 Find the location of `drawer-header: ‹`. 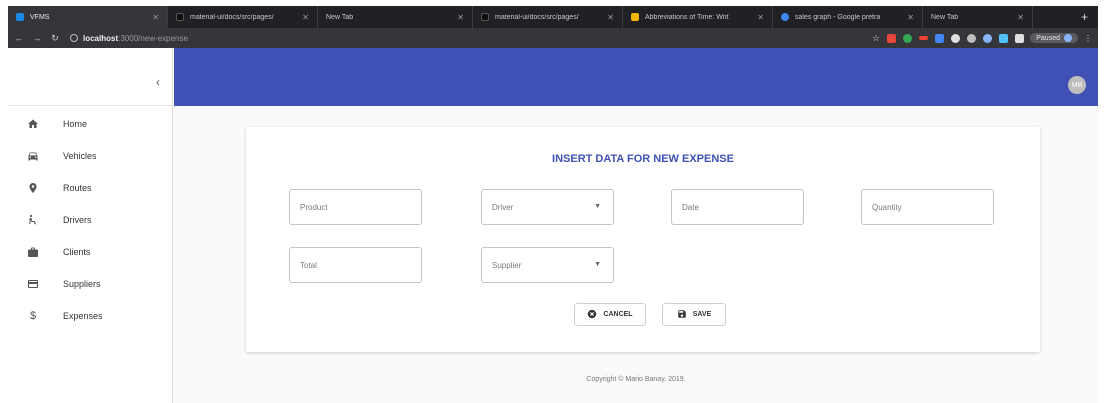

drawer-header: ‹ is located at coordinates (90, 77).